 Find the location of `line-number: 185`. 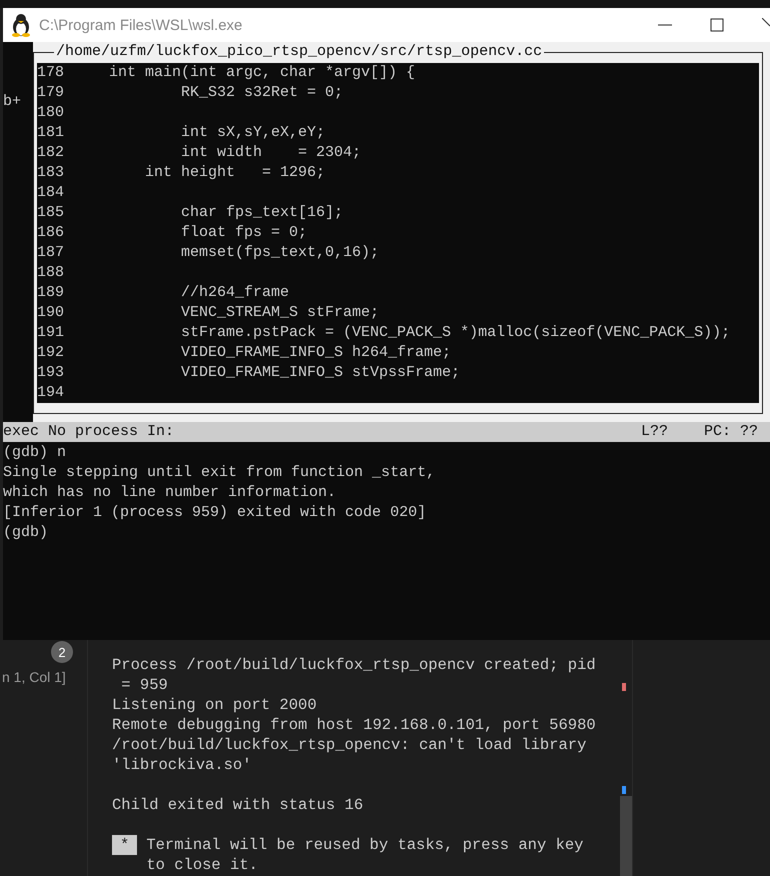

line-number: 185 is located at coordinates (51, 213).